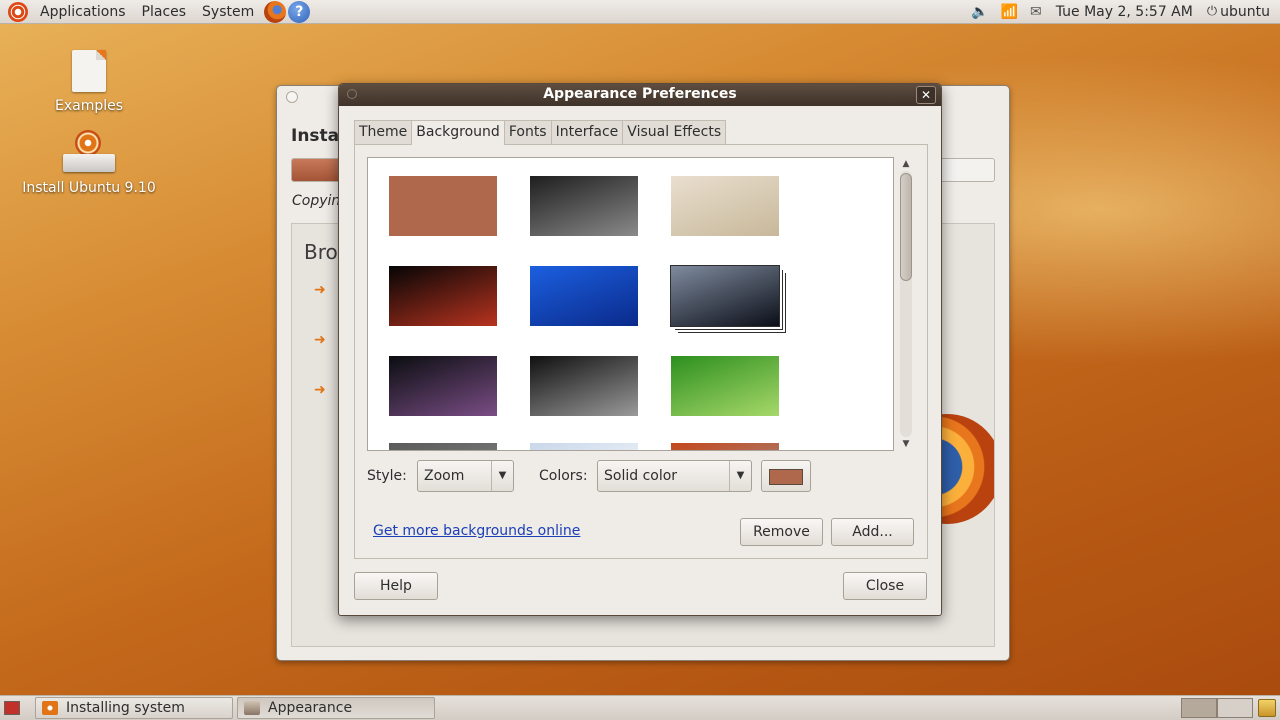 The image size is (1280, 720). I want to click on close-button: Close, so click(885, 586).